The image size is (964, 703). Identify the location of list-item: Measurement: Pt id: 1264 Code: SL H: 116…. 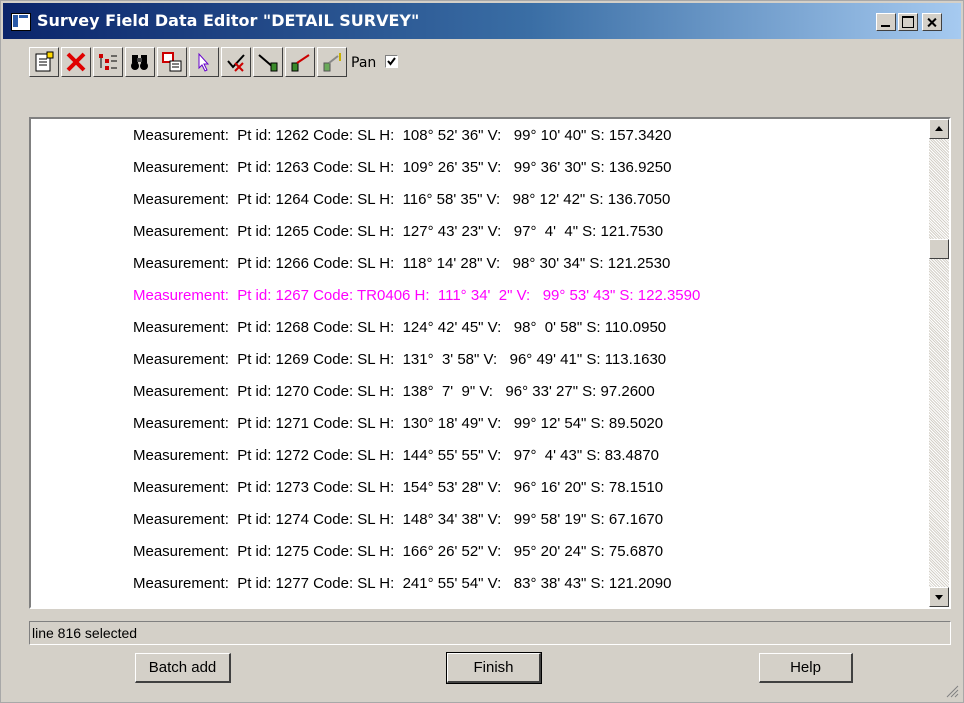
(401, 200).